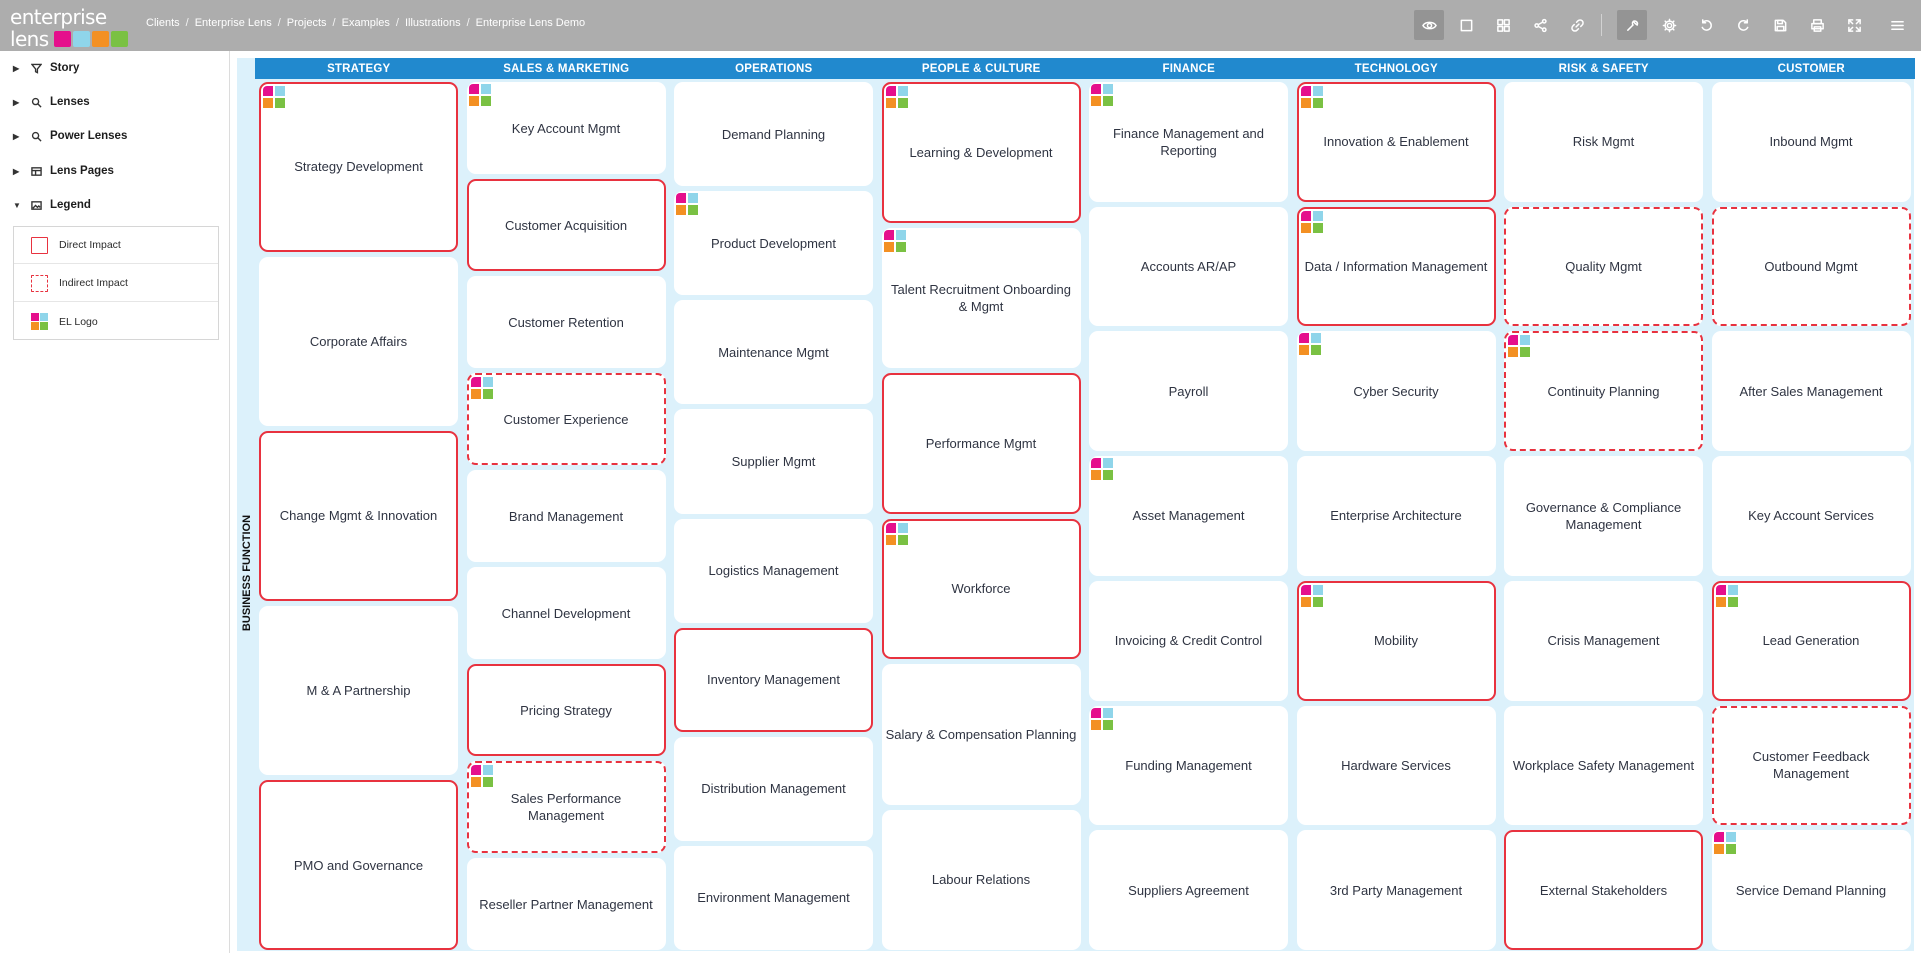 The width and height of the screenshot is (1921, 953). What do you see at coordinates (46, 68) in the screenshot?
I see `sidebar-item-story: ▶ Story` at bounding box center [46, 68].